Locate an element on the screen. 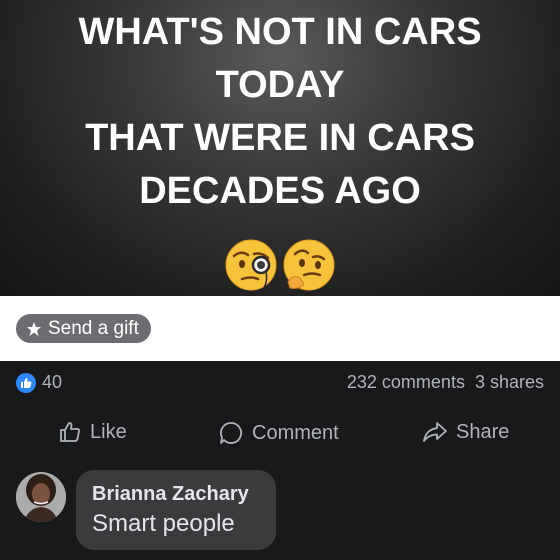 The height and width of the screenshot is (560, 560). comment-author: Brianna Zachary is located at coordinates (176, 494).